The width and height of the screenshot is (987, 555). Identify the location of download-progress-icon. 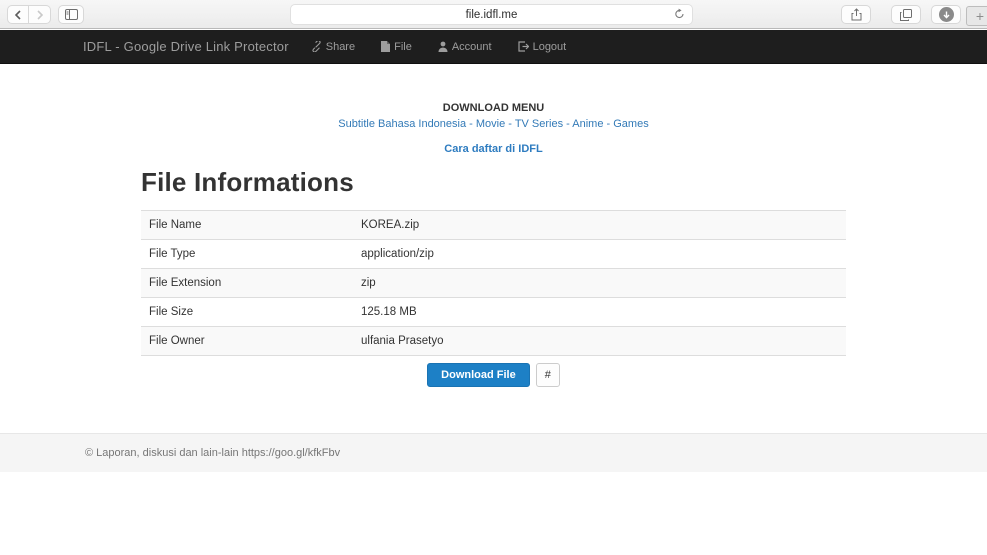
(946, 14).